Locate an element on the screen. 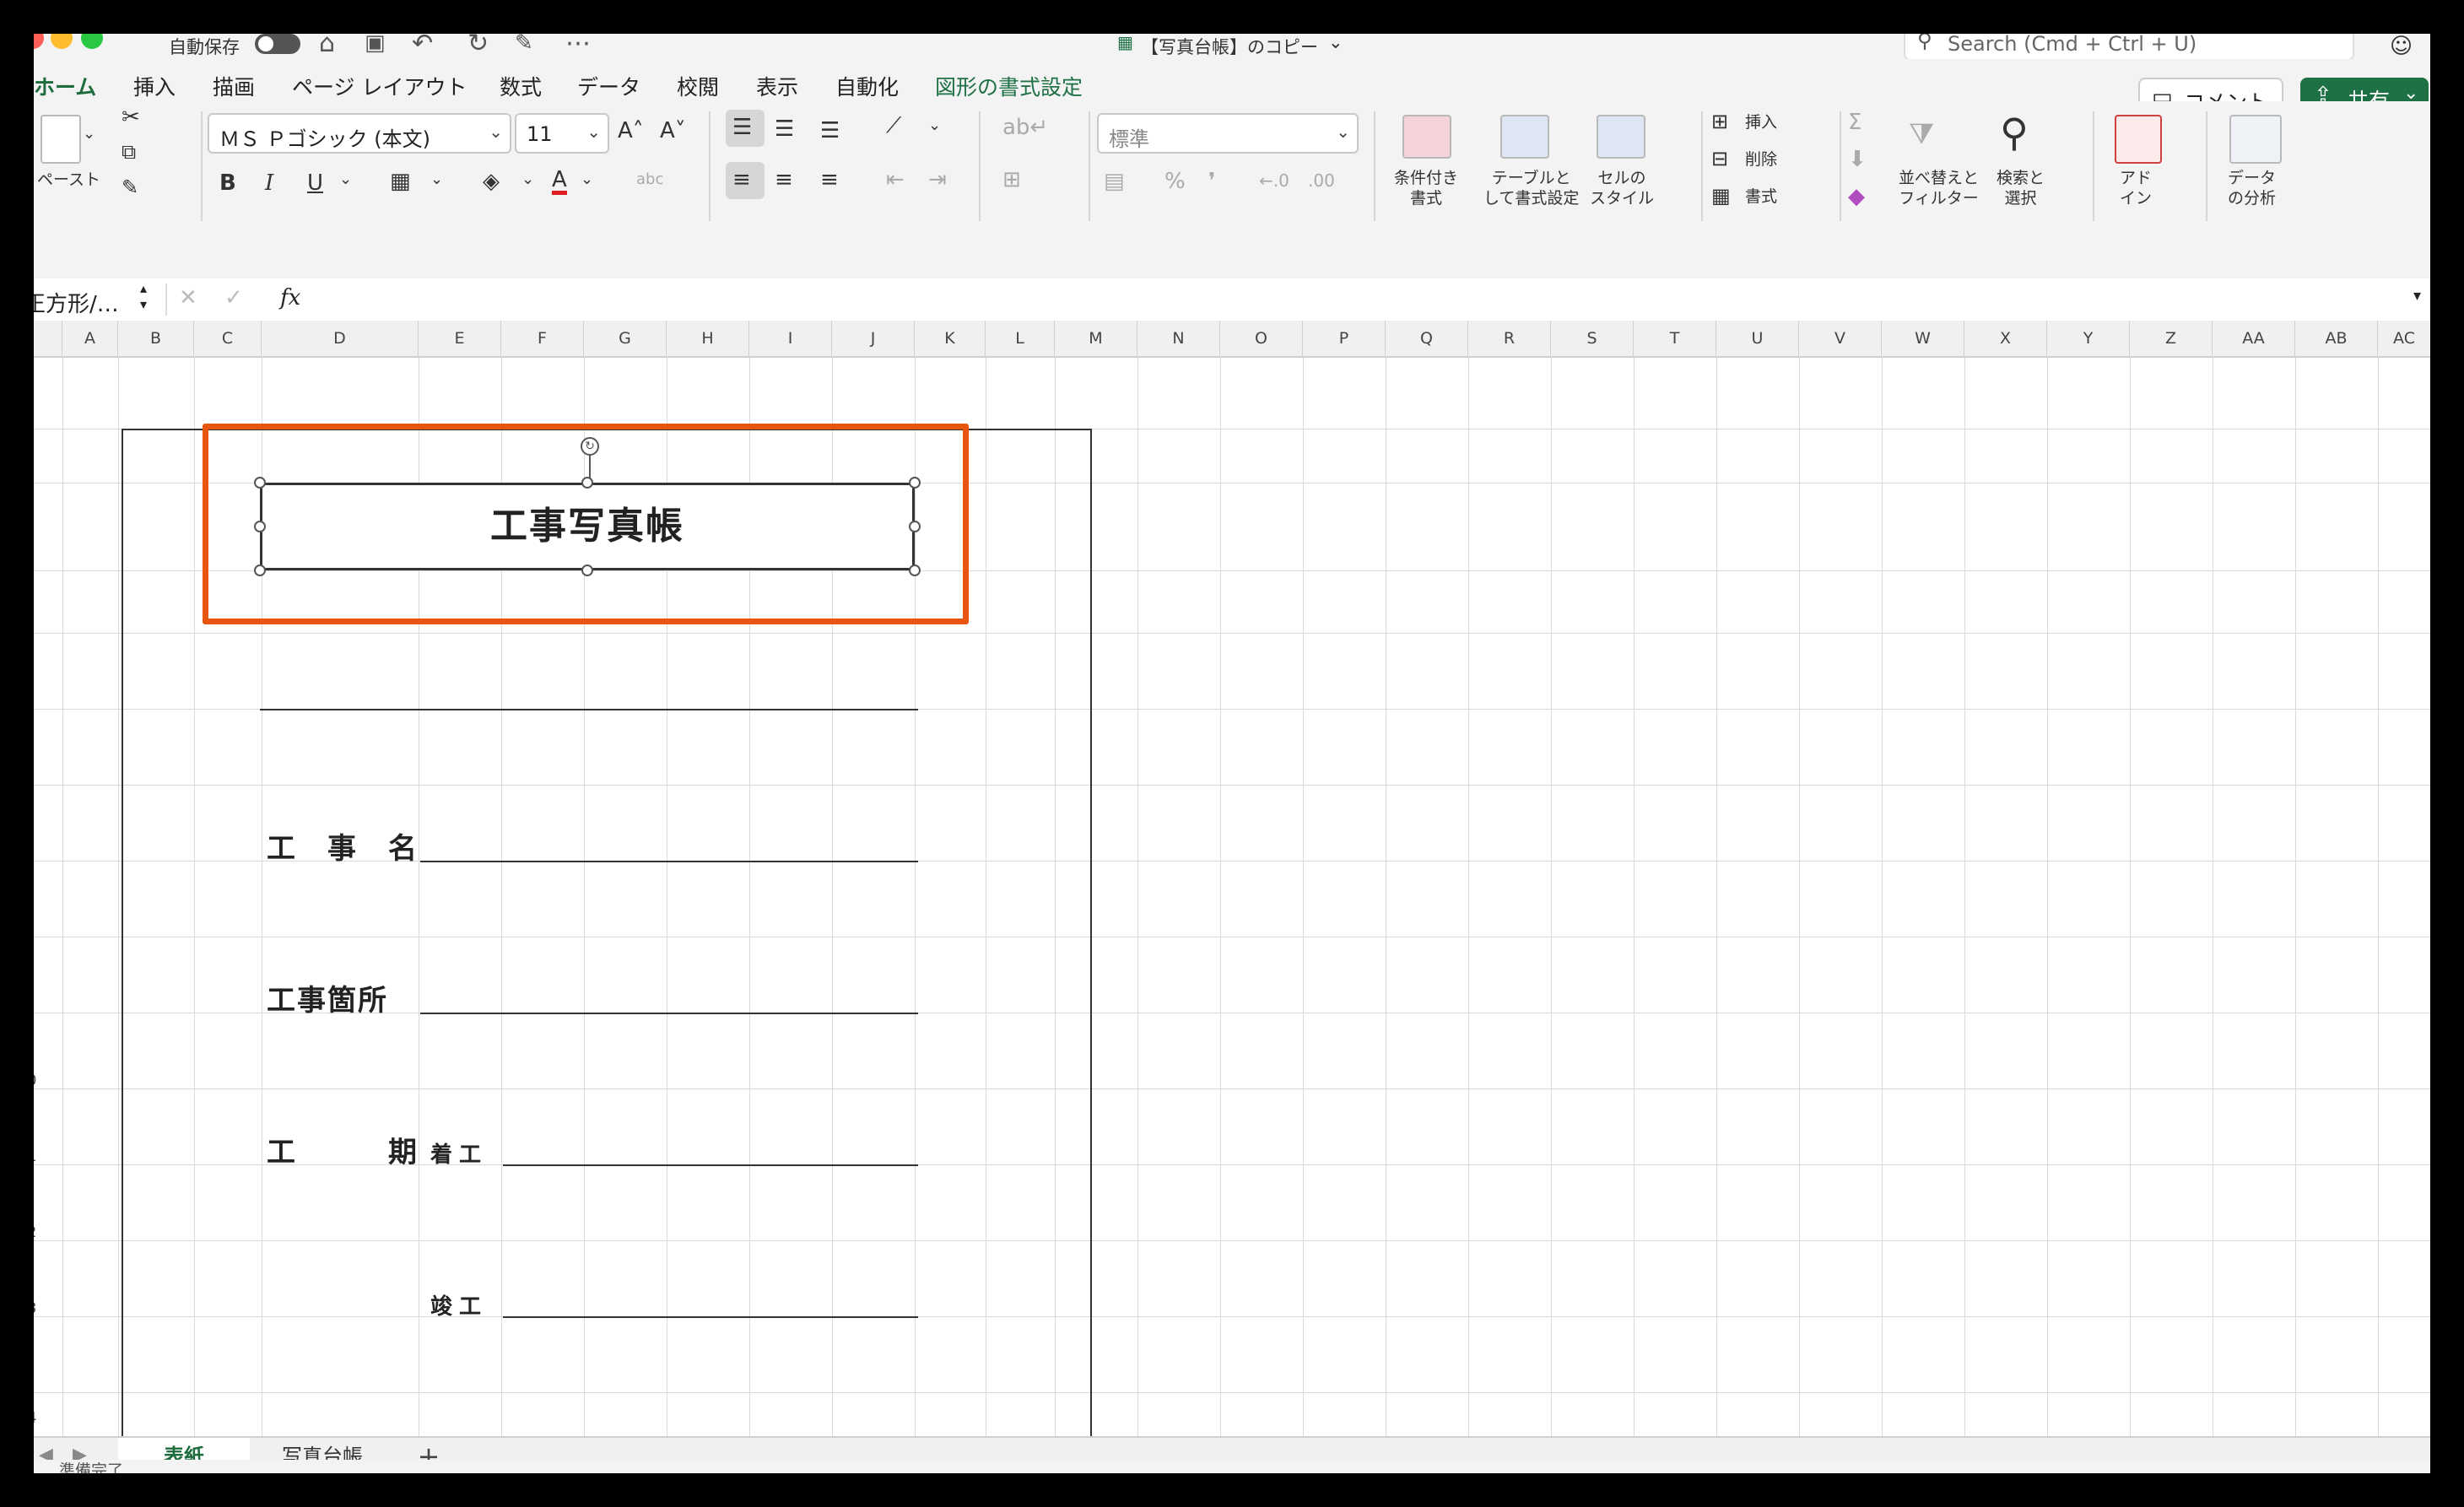 This screenshot has width=2464, height=1507. wrap-text-icon: ab↵ is located at coordinates (1025, 127).